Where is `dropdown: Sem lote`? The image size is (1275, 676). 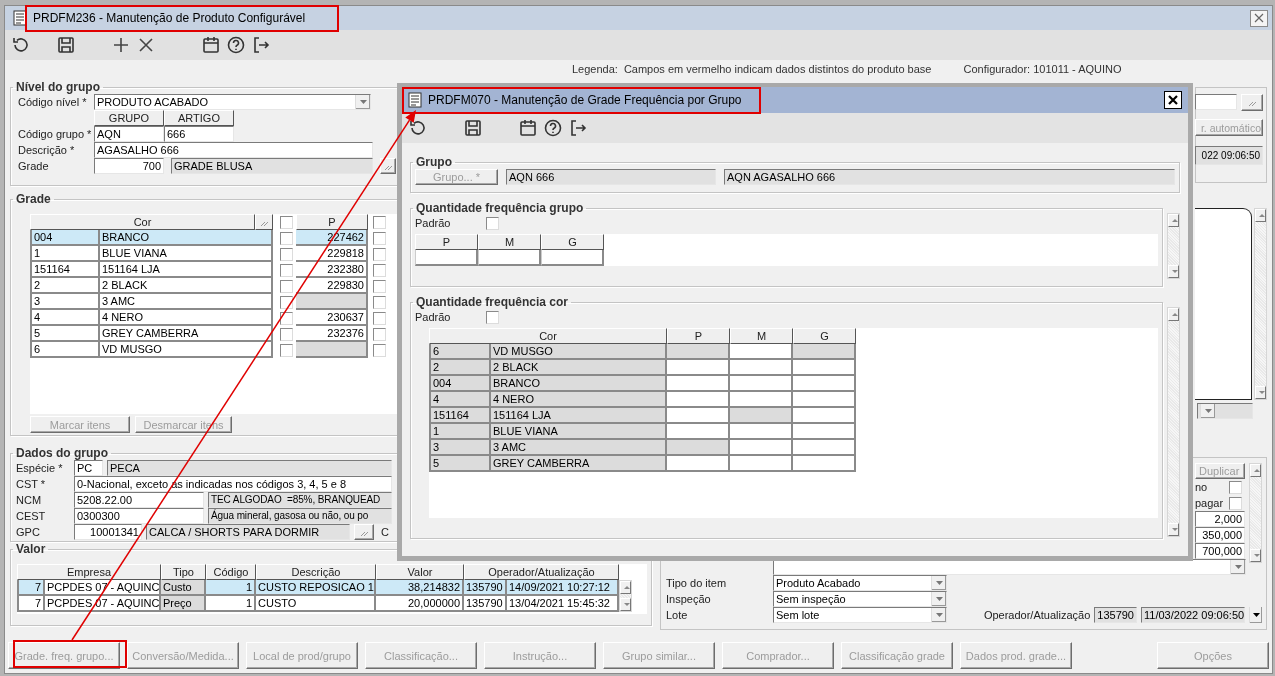
dropdown: Sem lote is located at coordinates (860, 615).